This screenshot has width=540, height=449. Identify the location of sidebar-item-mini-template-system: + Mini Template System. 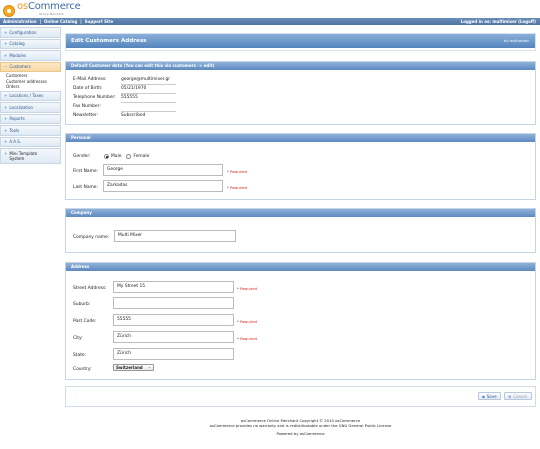
(30, 156).